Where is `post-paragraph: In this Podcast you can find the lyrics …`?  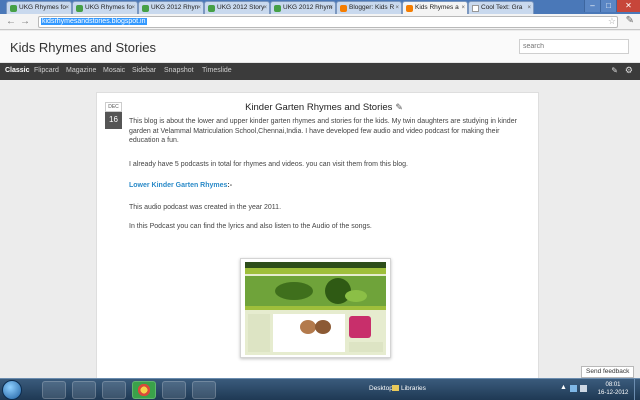
post-paragraph: In this Podcast you can find the lyrics … is located at coordinates (250, 226).